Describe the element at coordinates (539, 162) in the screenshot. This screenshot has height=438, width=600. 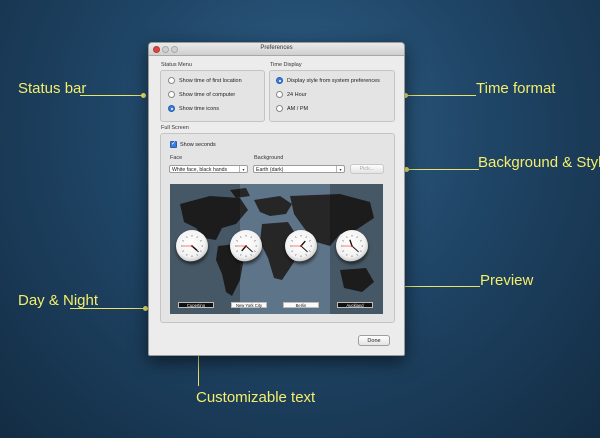
I see `callout-background-style: Background & Style` at that location.